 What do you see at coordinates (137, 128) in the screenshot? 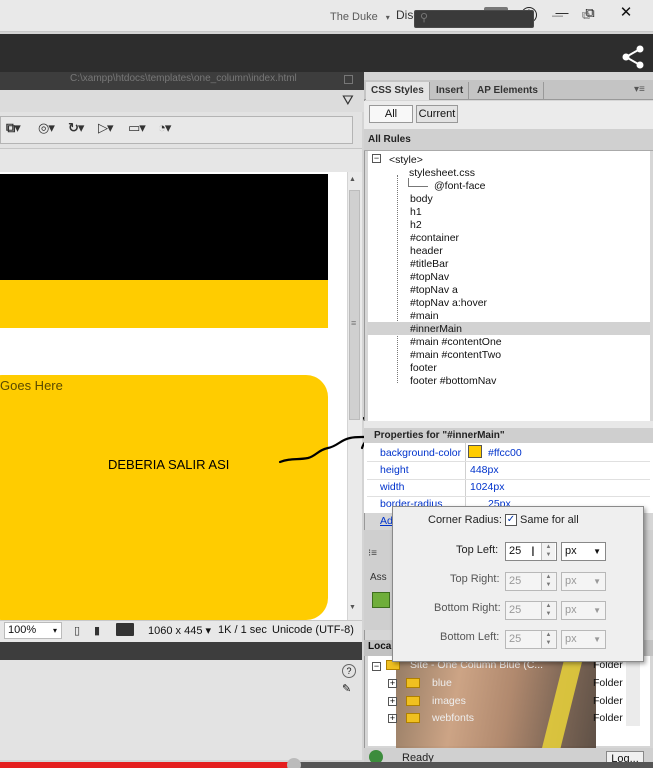
I see `visual-aids-icon: ▭▾` at bounding box center [137, 128].